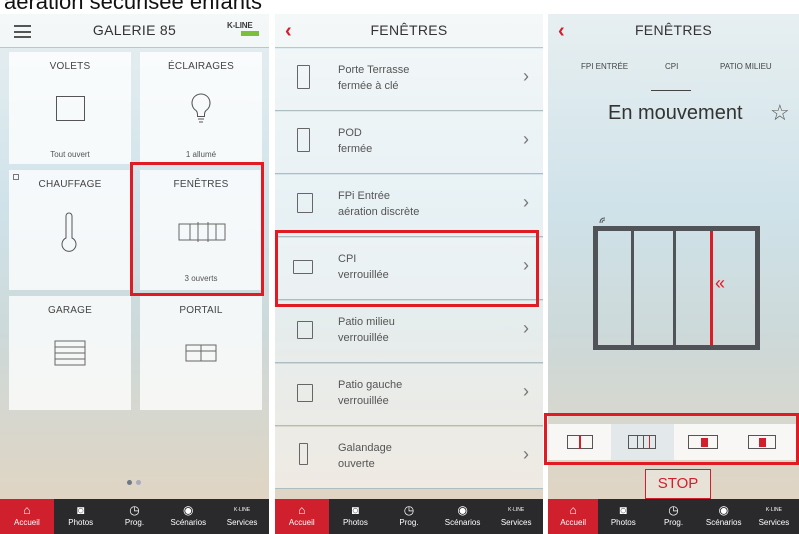 Image resolution: width=799 pixels, height=534 pixels. Describe the element at coordinates (365, 448) in the screenshot. I see `item-name: Galandage` at that location.